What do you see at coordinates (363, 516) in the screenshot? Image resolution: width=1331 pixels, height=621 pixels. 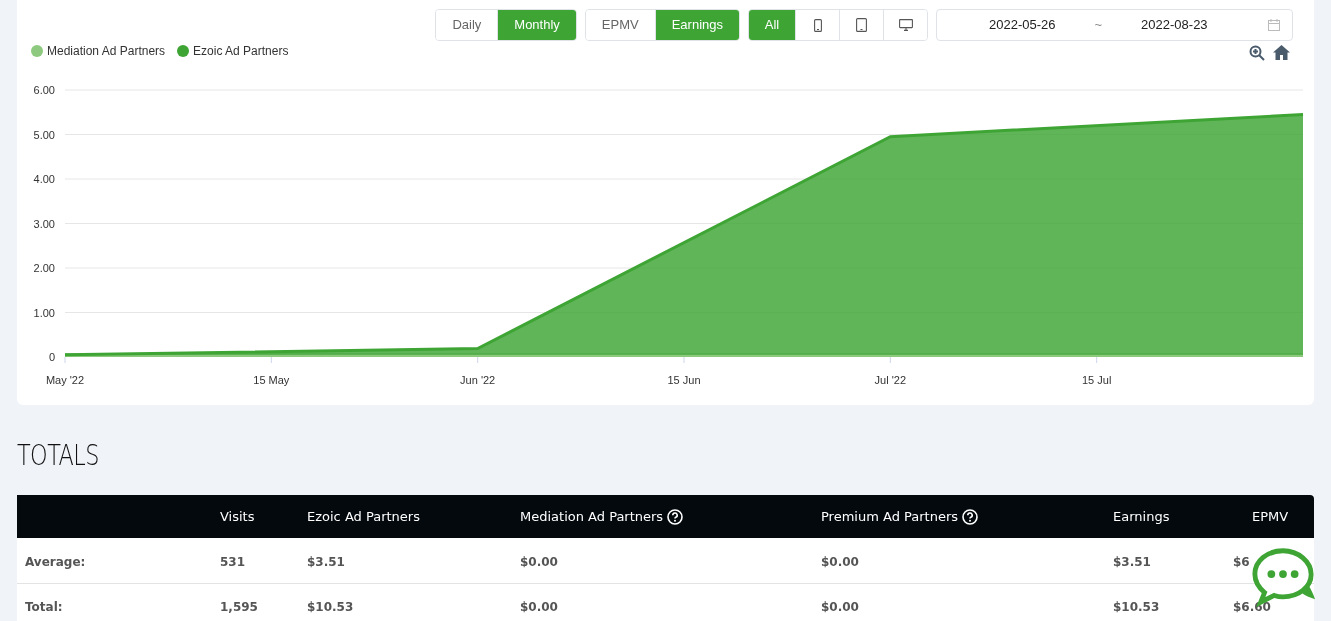 I see `column-heading: Ezoic Ad Partners` at bounding box center [363, 516].